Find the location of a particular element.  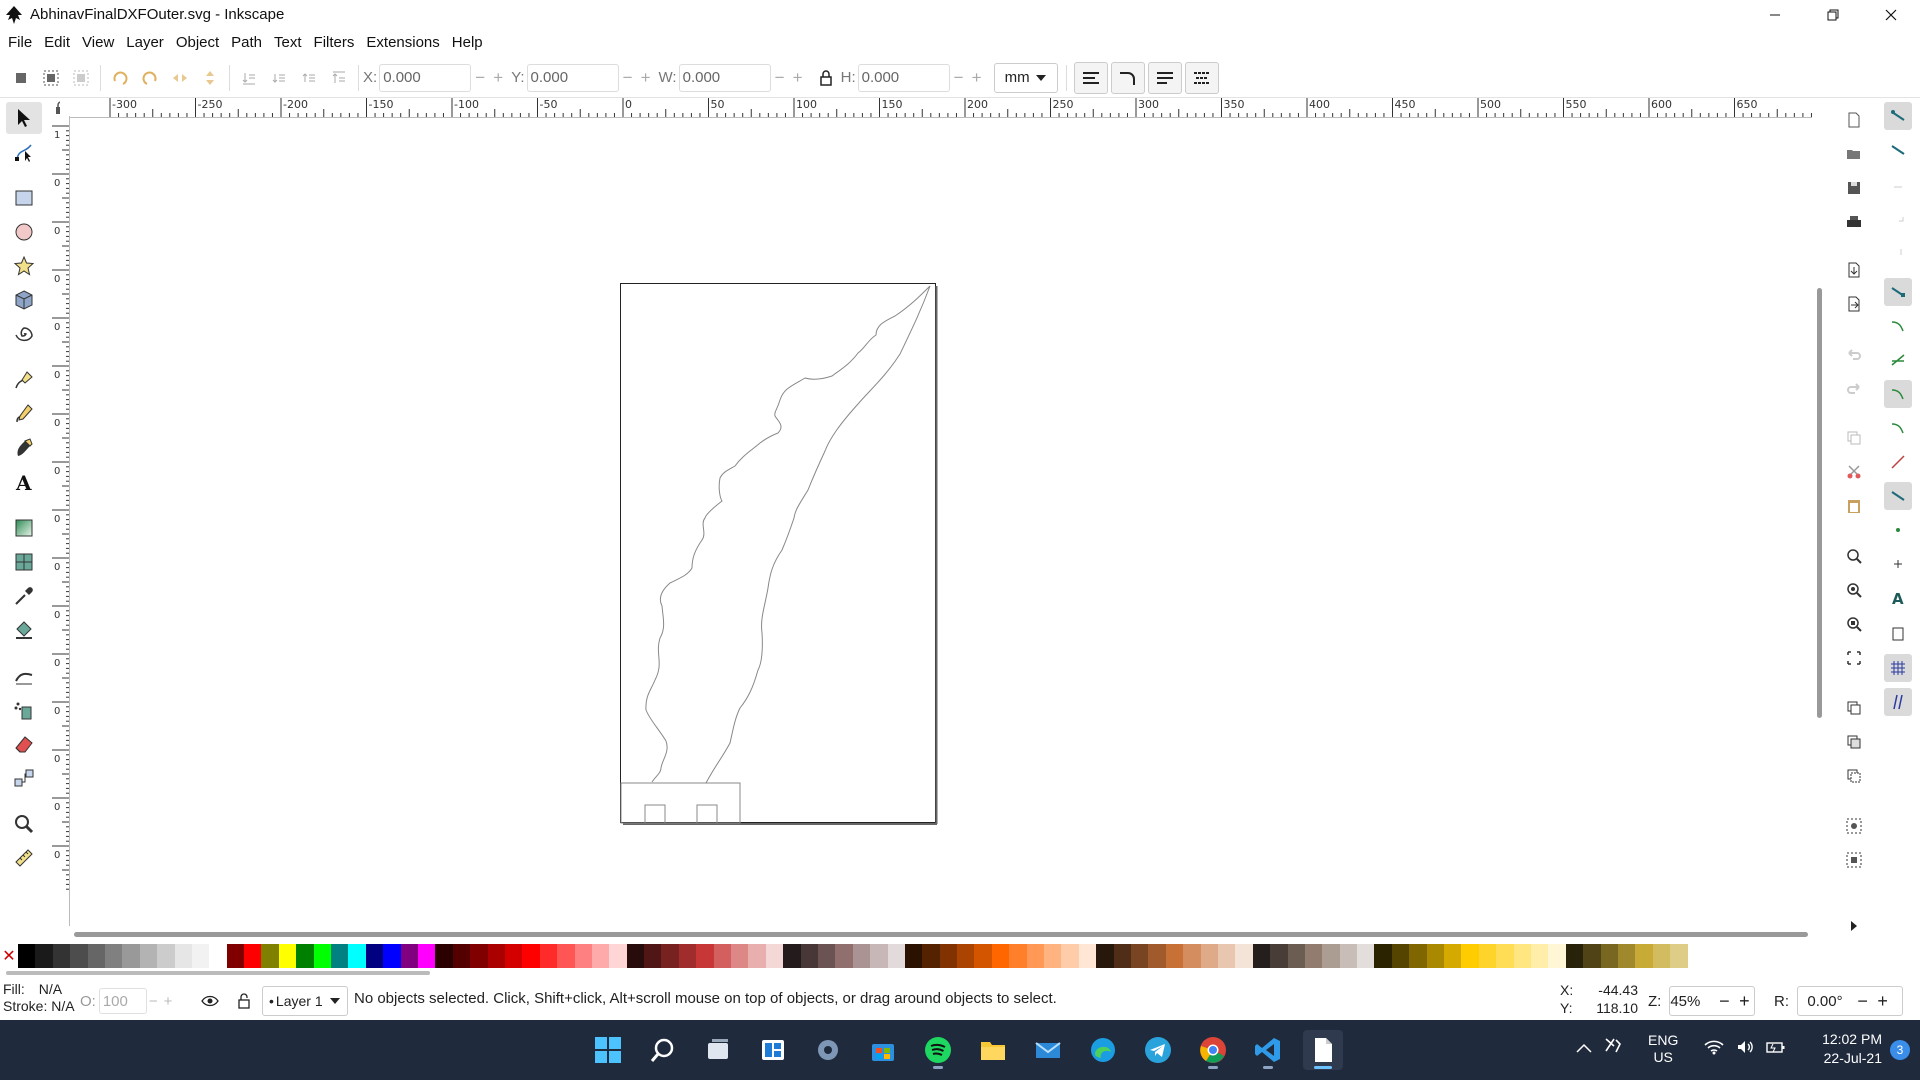

flip-vertical-button is located at coordinates (210, 78).